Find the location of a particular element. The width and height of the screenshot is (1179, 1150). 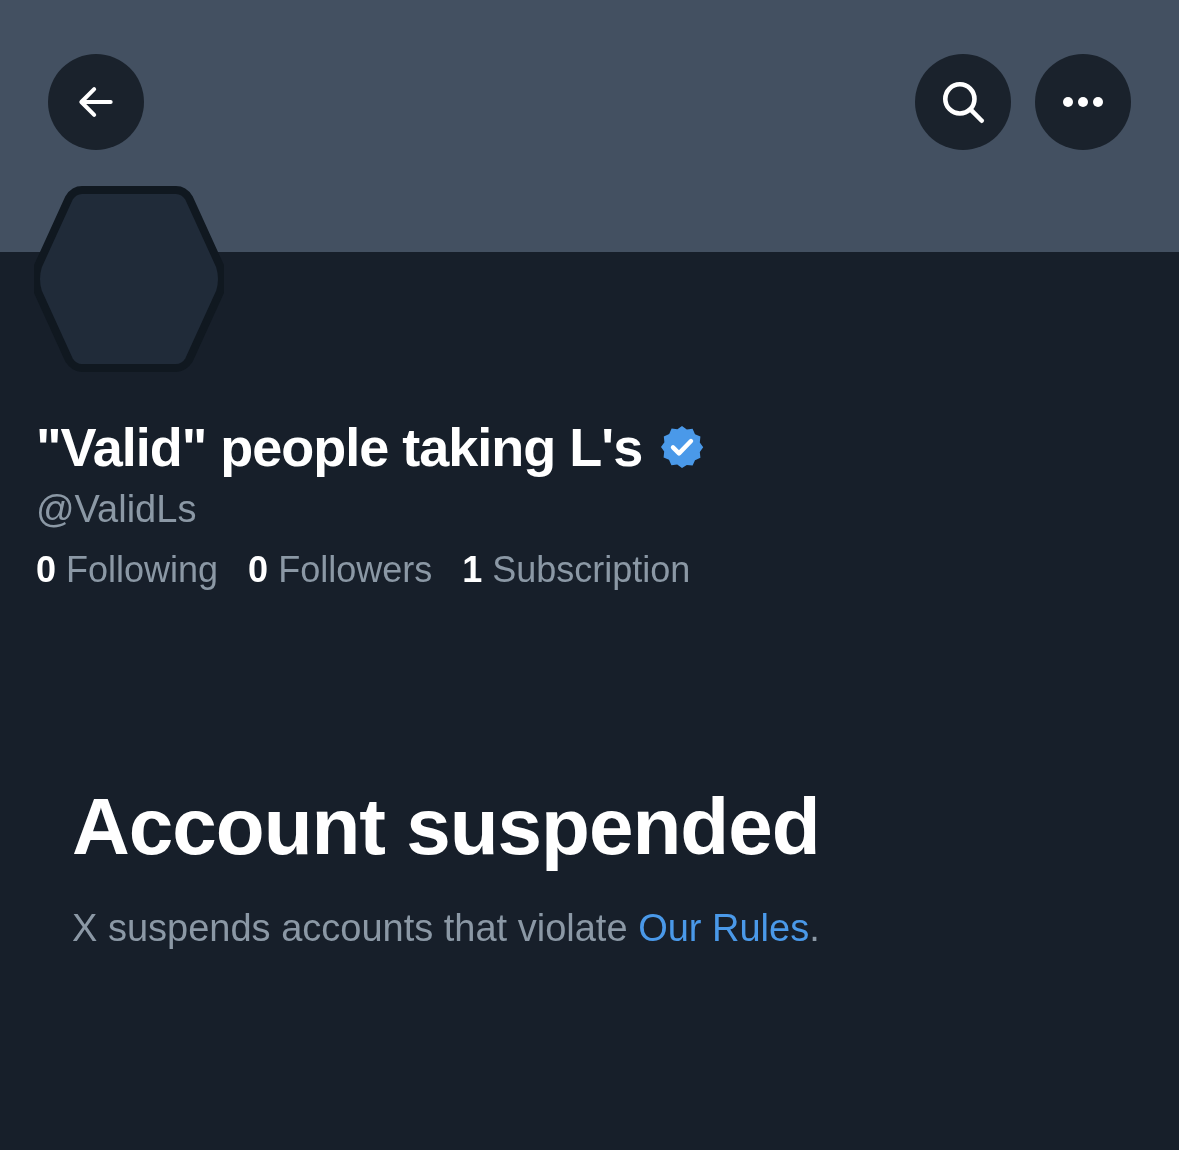

notice-title: Account suspended is located at coordinates (446, 827).